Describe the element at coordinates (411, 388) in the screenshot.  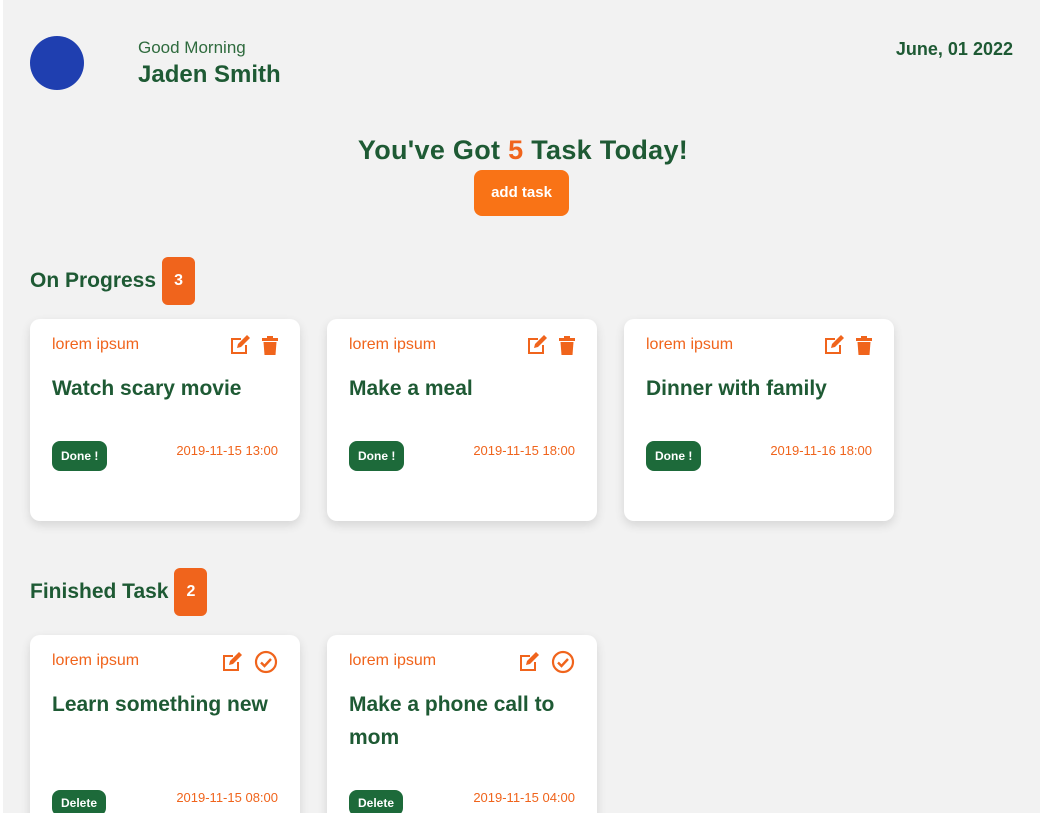
I see `task-title: Make a meal` at that location.